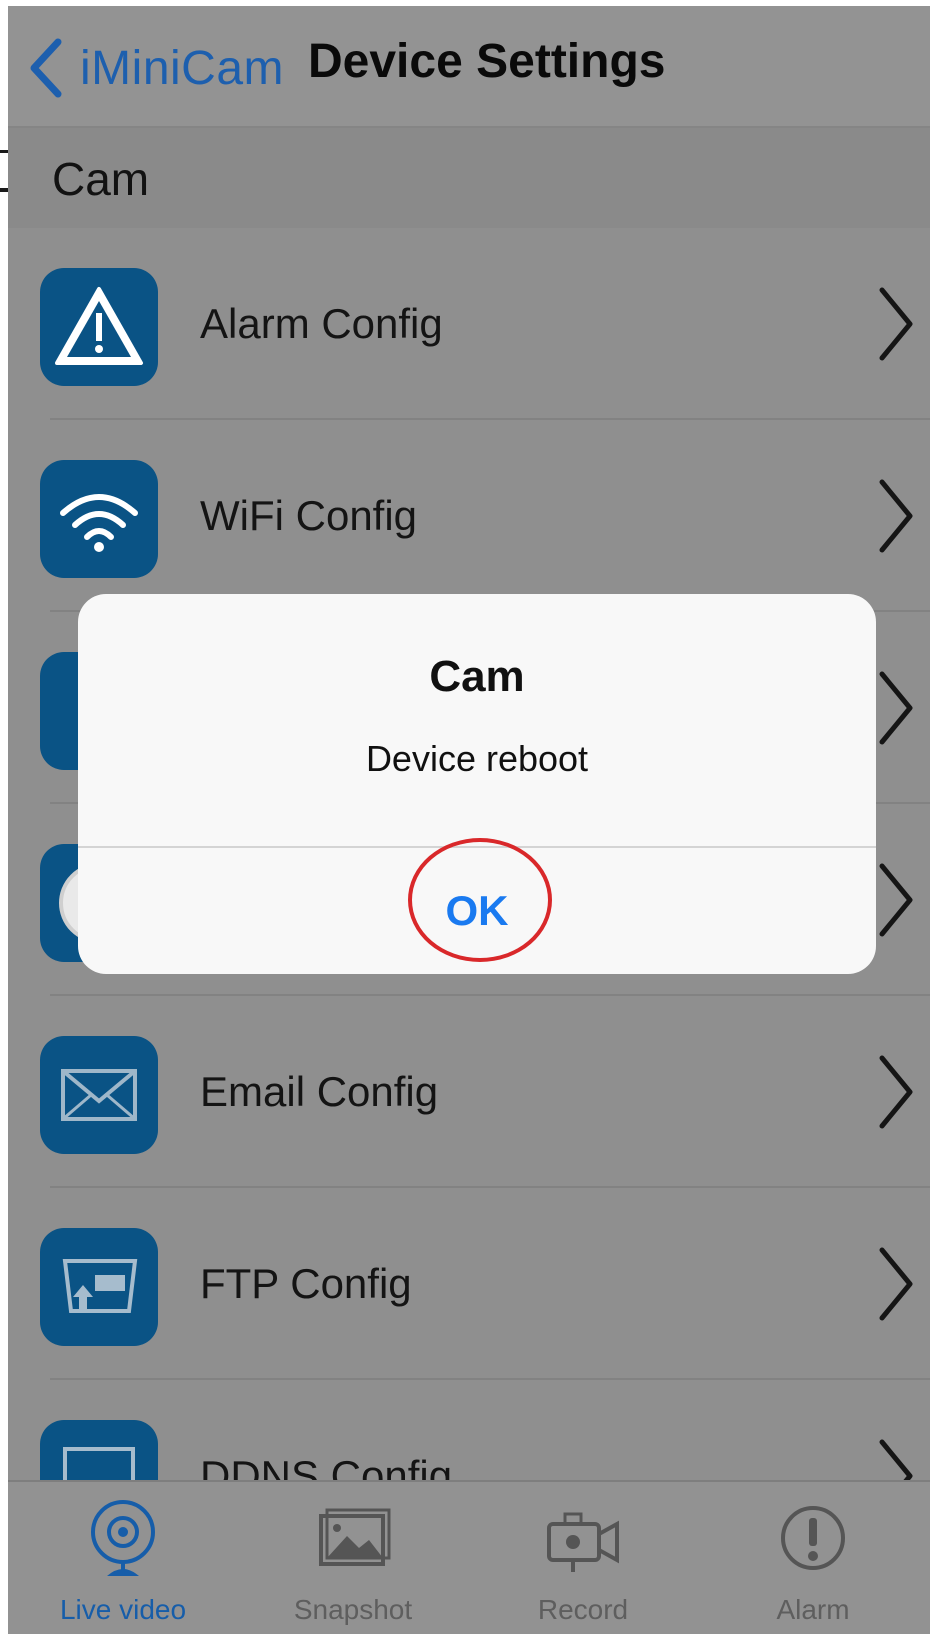  I want to click on row-label: Alarm Config, so click(321, 323).